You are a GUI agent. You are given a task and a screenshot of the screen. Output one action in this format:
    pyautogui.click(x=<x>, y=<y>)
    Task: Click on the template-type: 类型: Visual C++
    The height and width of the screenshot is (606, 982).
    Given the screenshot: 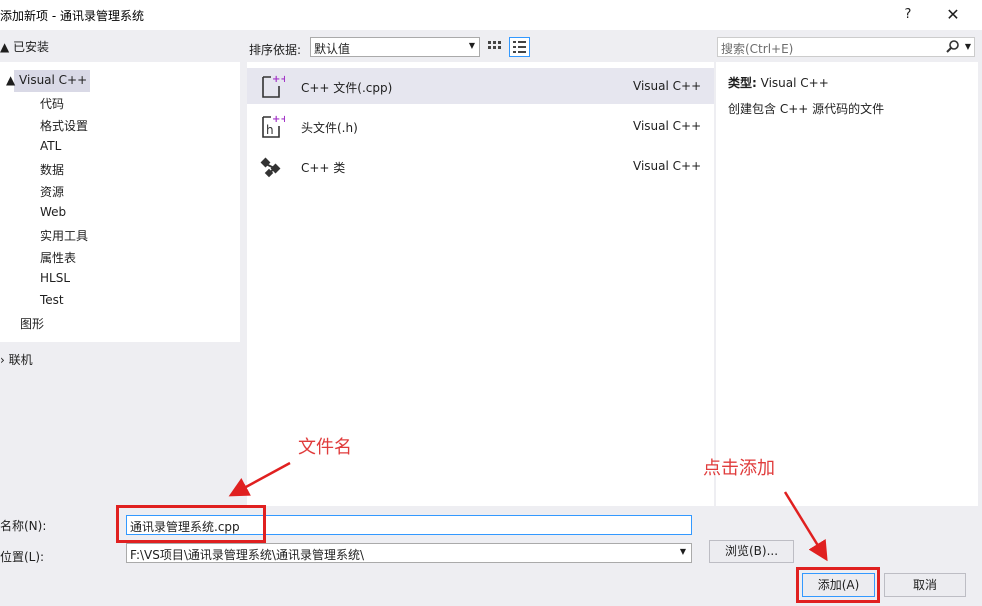 What is the action you would take?
    pyautogui.click(x=778, y=82)
    